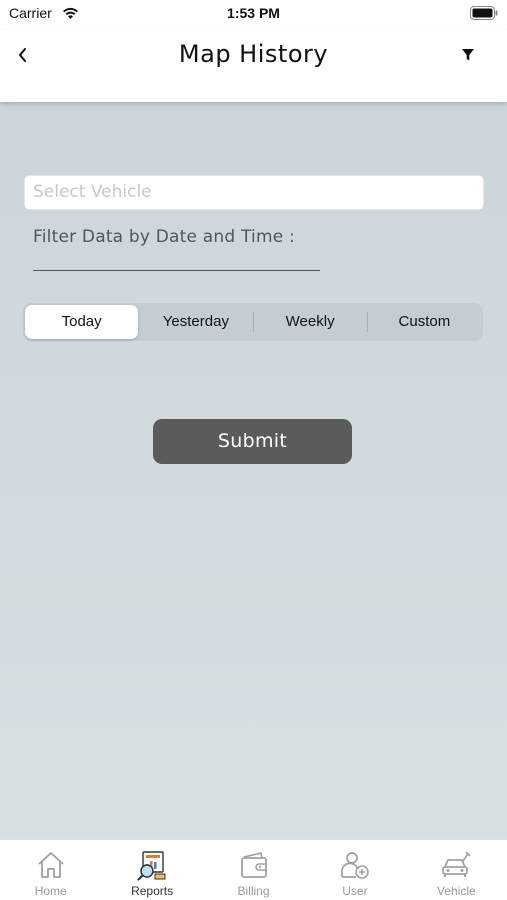  What do you see at coordinates (310, 322) in the screenshot?
I see `segment-weekly: Weekly` at bounding box center [310, 322].